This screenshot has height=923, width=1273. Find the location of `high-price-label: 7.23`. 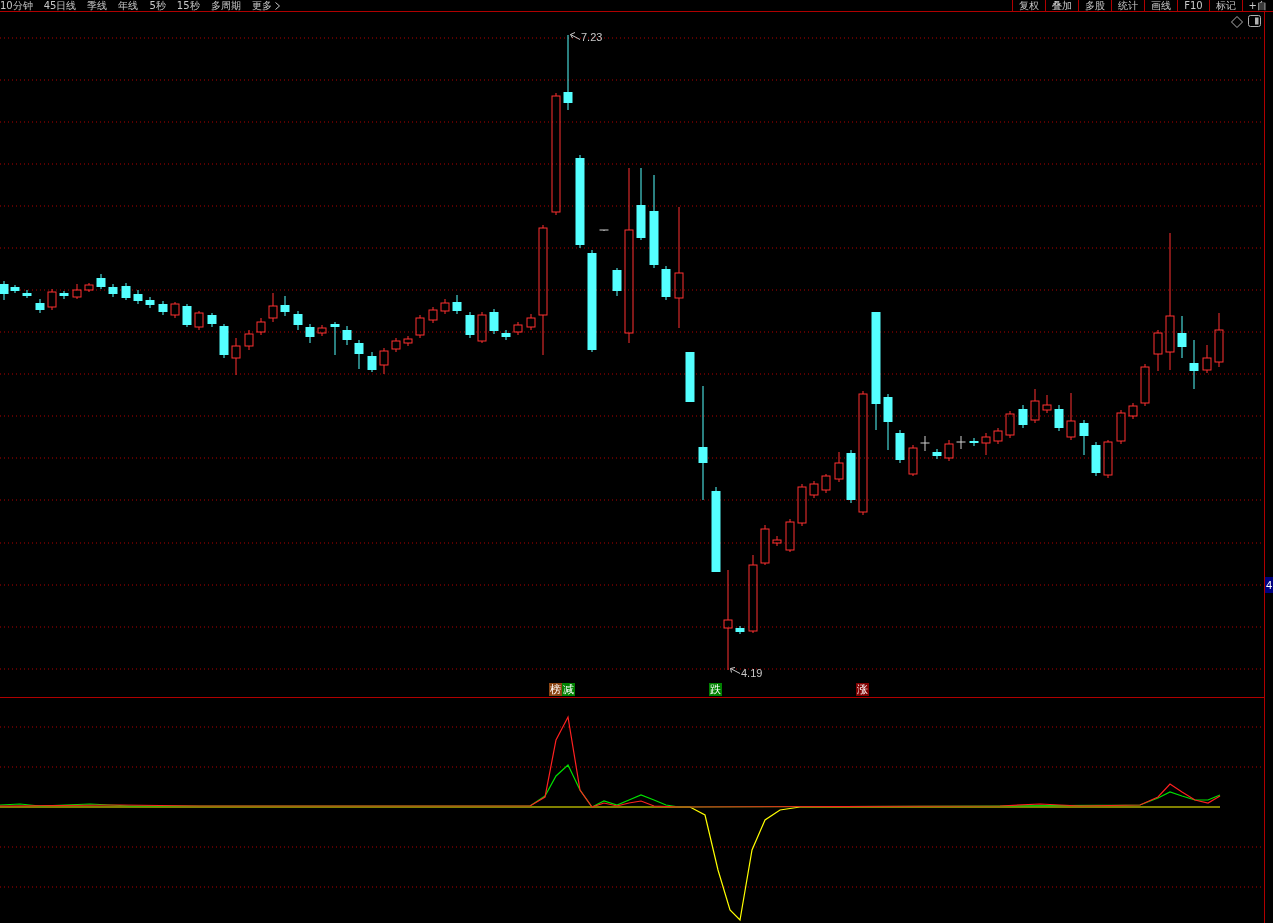

high-price-label: 7.23 is located at coordinates (592, 37).